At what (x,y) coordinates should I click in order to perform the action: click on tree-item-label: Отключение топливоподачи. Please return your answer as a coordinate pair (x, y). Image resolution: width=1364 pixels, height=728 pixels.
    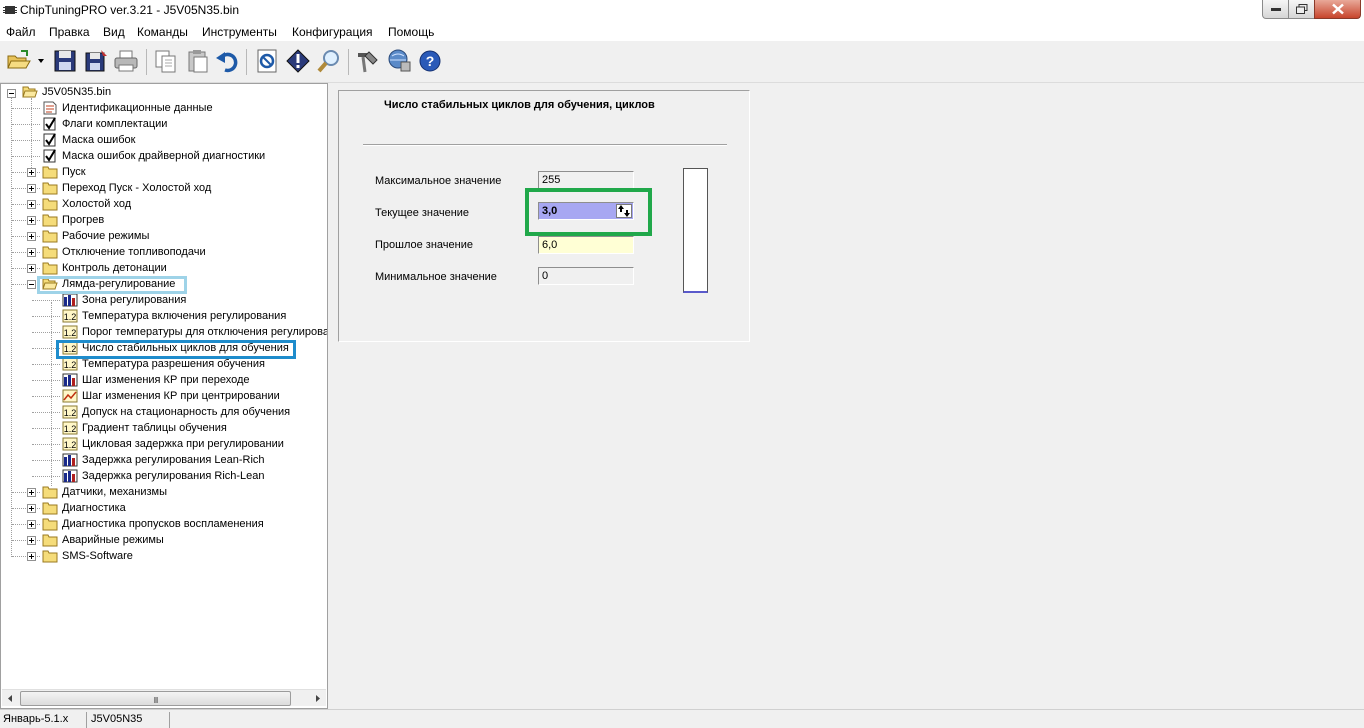
    Looking at the image, I should click on (134, 252).